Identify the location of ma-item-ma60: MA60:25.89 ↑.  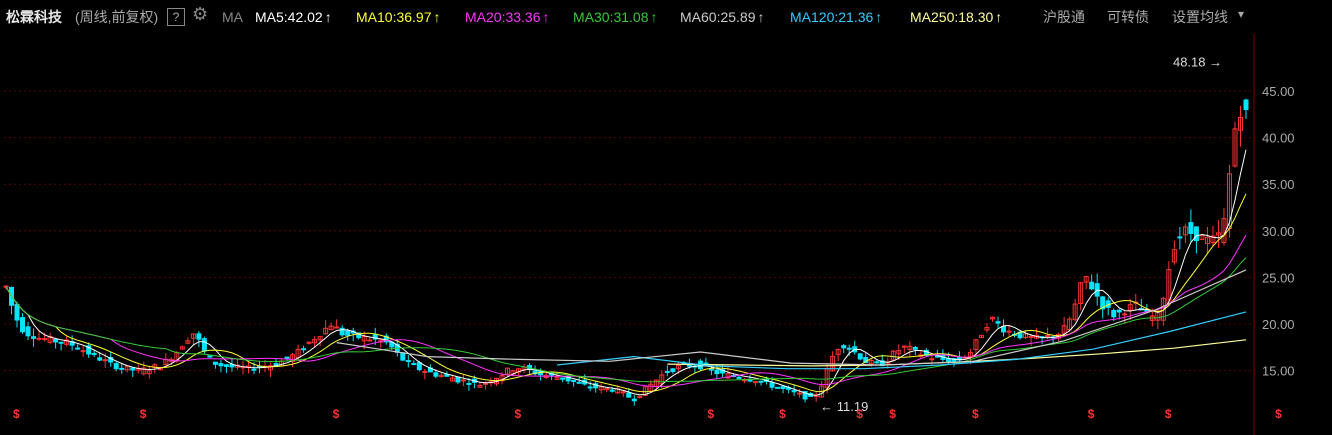
(722, 17).